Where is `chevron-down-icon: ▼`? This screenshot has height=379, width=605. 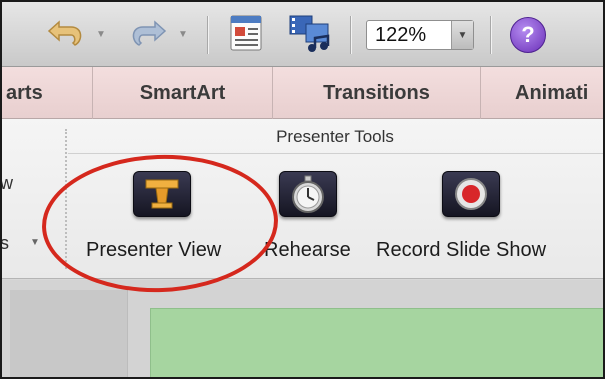 chevron-down-icon: ▼ is located at coordinates (35, 242).